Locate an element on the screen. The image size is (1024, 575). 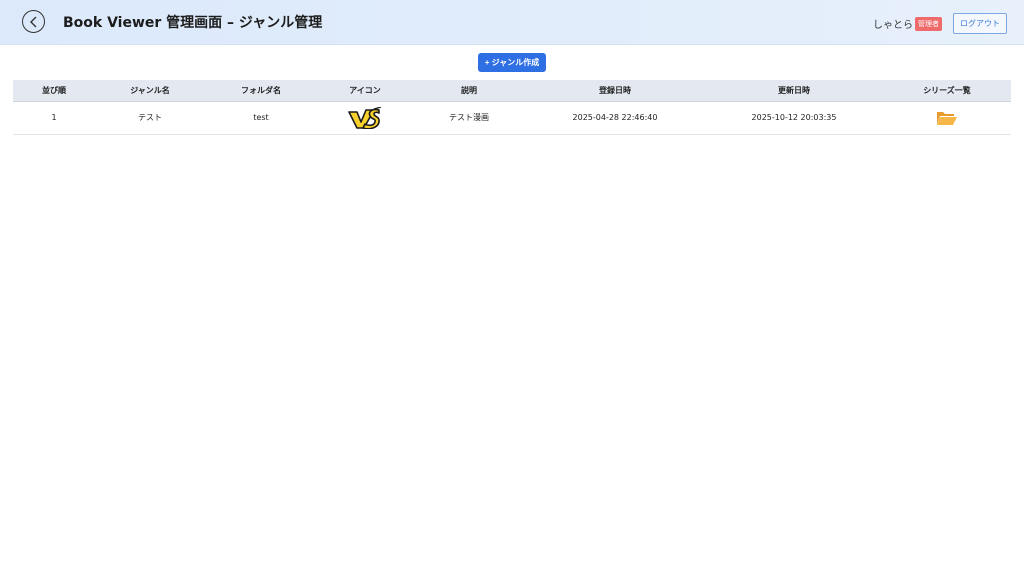
cell-icon is located at coordinates (365, 118).